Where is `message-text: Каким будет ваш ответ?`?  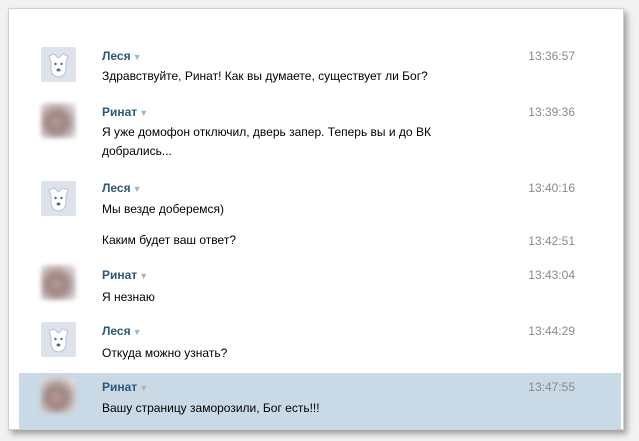 message-text: Каким будет ваш ответ? is located at coordinates (292, 240).